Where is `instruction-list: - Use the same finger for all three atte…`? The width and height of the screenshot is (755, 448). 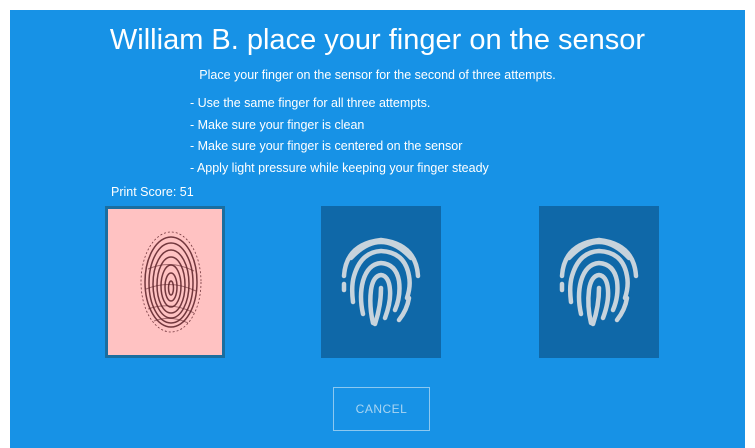 instruction-list: - Use the same finger for all three atte… is located at coordinates (339, 136).